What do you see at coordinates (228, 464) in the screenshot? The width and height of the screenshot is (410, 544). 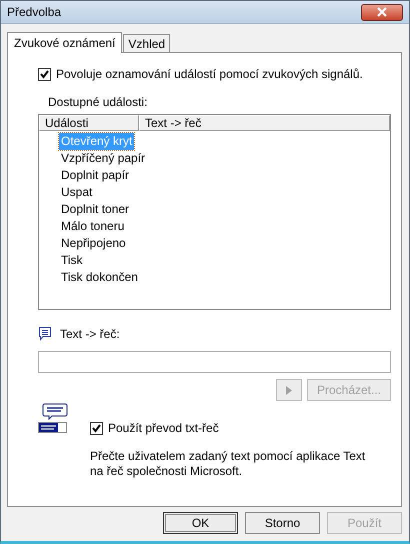 I see `description-text: Přečte uživatelem zadaný text pomocí aplikace Text na řeč společnosti Microsoft.` at bounding box center [228, 464].